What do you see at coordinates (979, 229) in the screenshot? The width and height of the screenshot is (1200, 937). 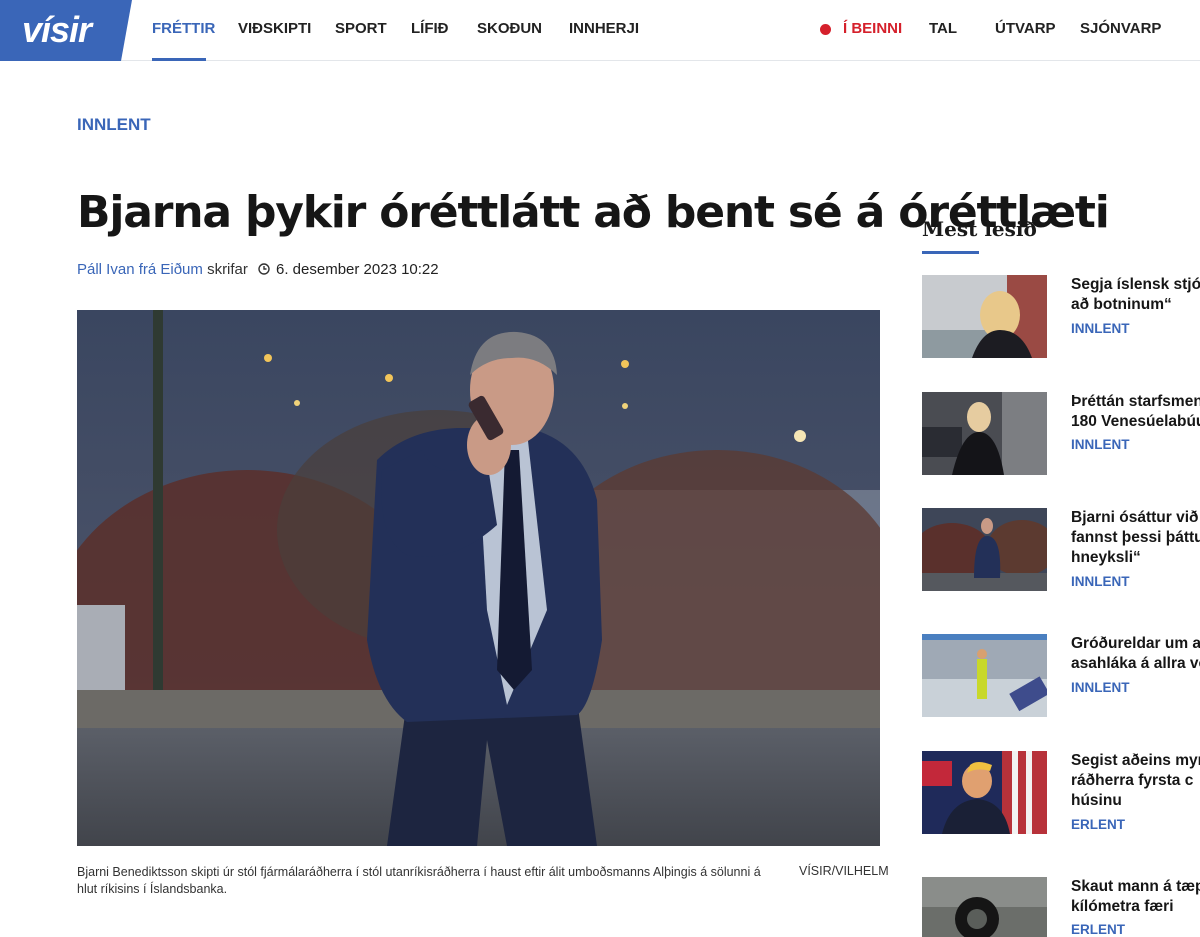 I see `most-read-heading: Mest lesið` at bounding box center [979, 229].